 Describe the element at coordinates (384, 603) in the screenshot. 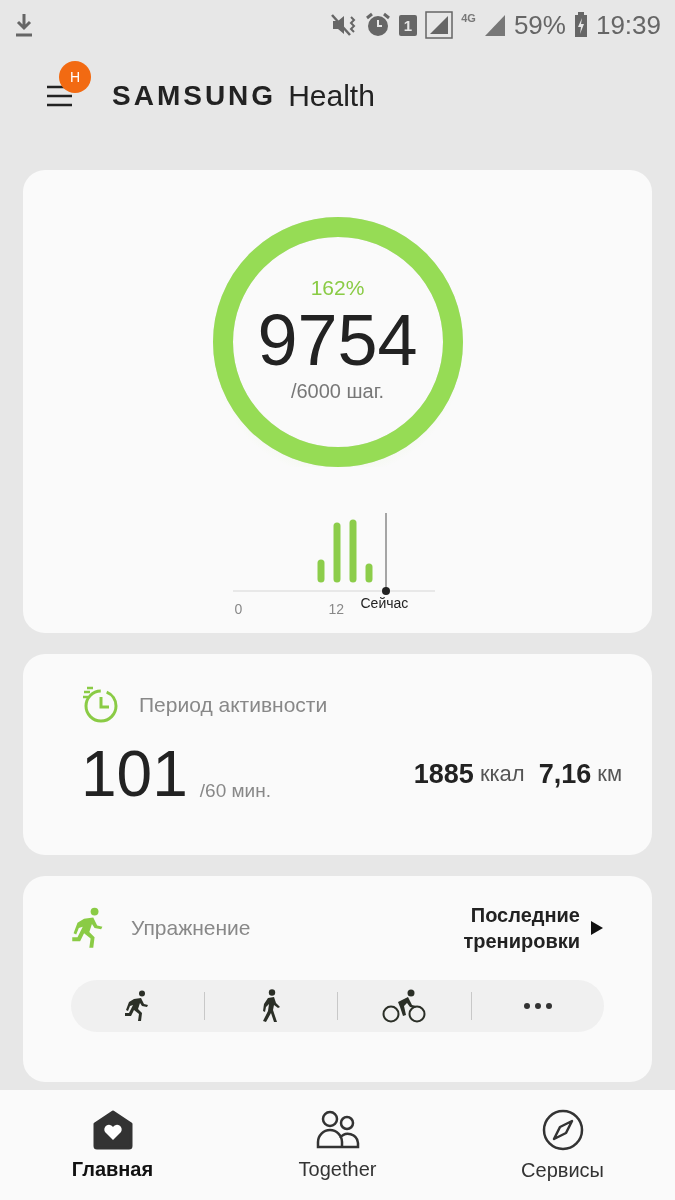

I see `now-label: Сейчас` at that location.